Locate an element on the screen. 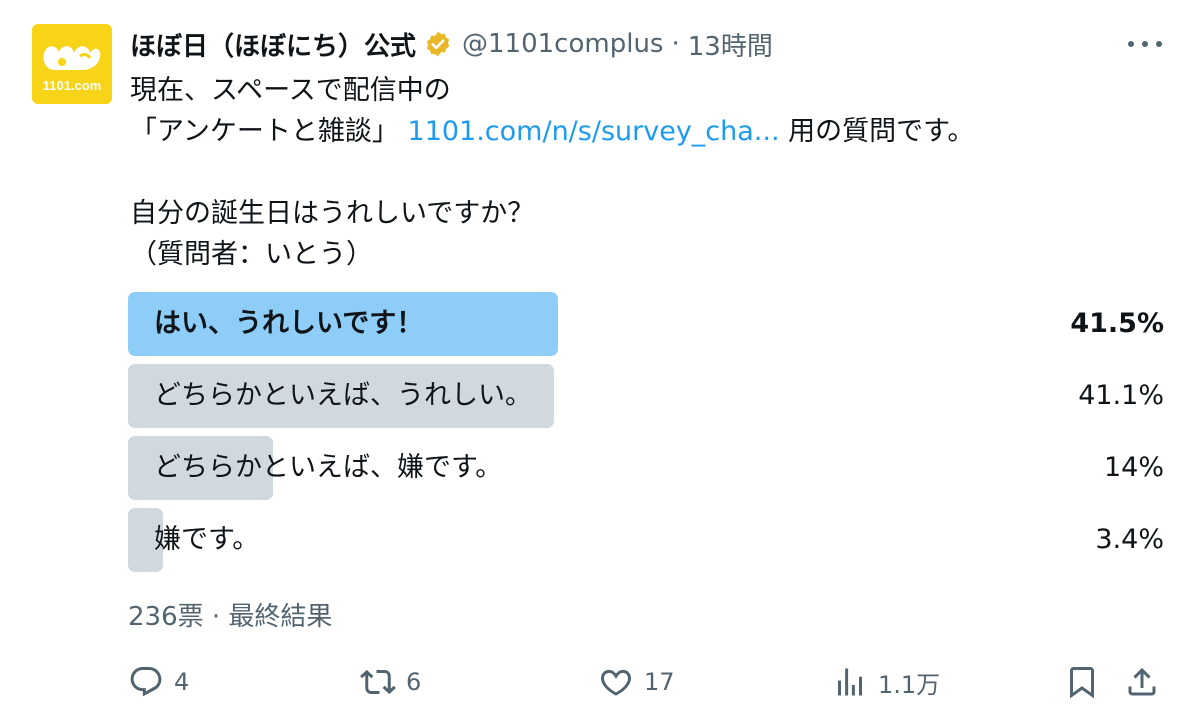 This screenshot has height=725, width=1196. views-button: 1.1万 is located at coordinates (886, 682).